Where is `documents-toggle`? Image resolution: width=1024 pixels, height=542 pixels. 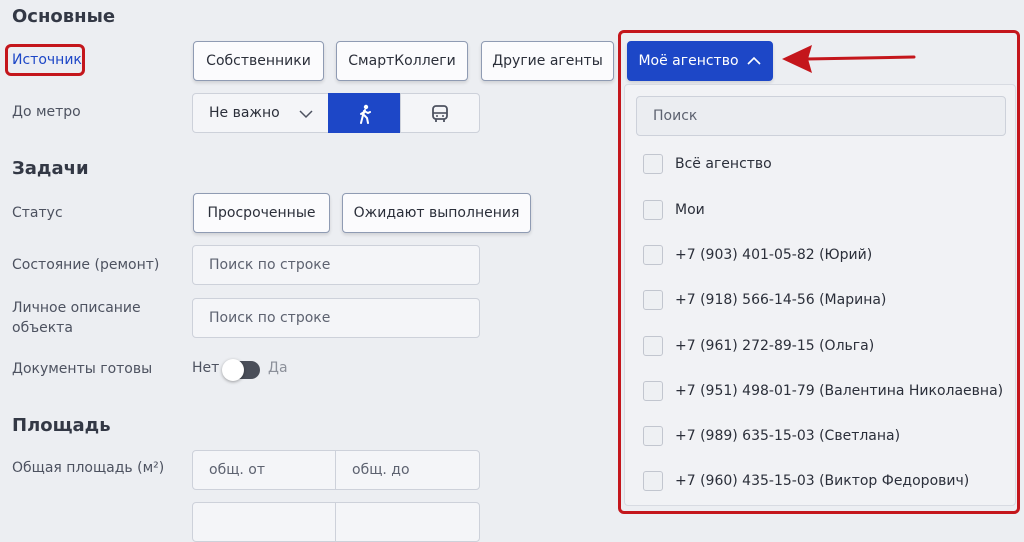 documents-toggle is located at coordinates (241, 370).